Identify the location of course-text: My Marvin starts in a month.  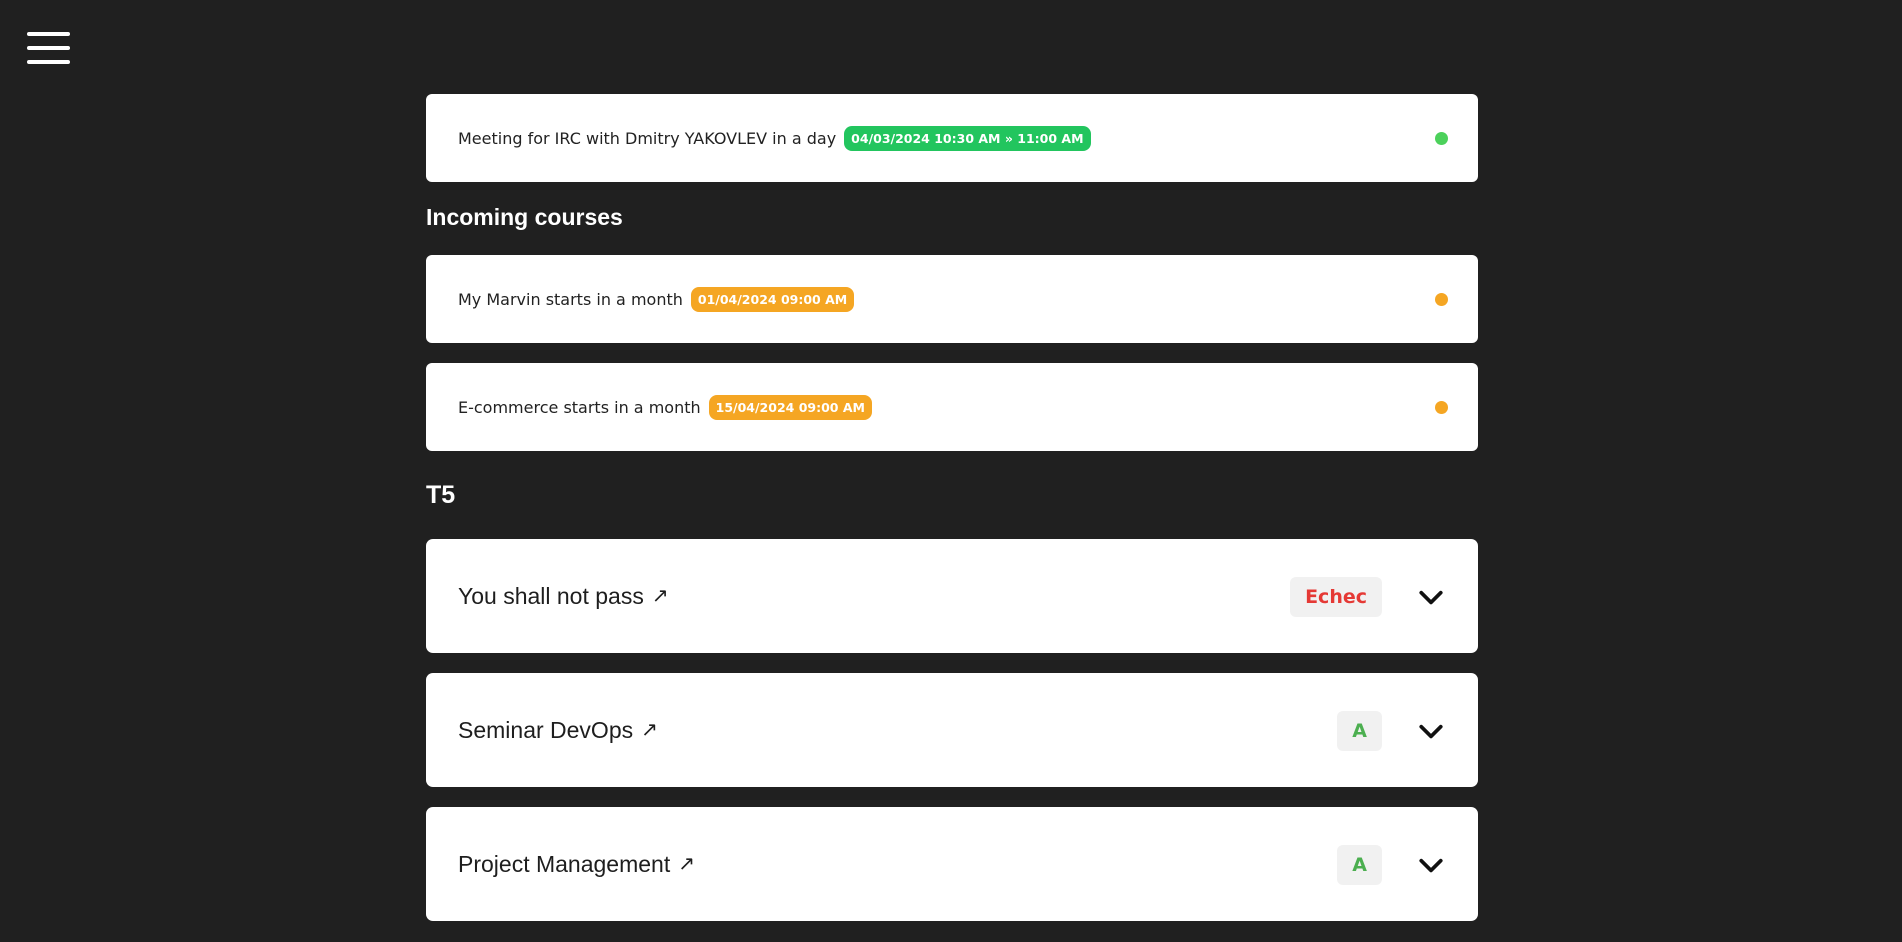
(570, 299).